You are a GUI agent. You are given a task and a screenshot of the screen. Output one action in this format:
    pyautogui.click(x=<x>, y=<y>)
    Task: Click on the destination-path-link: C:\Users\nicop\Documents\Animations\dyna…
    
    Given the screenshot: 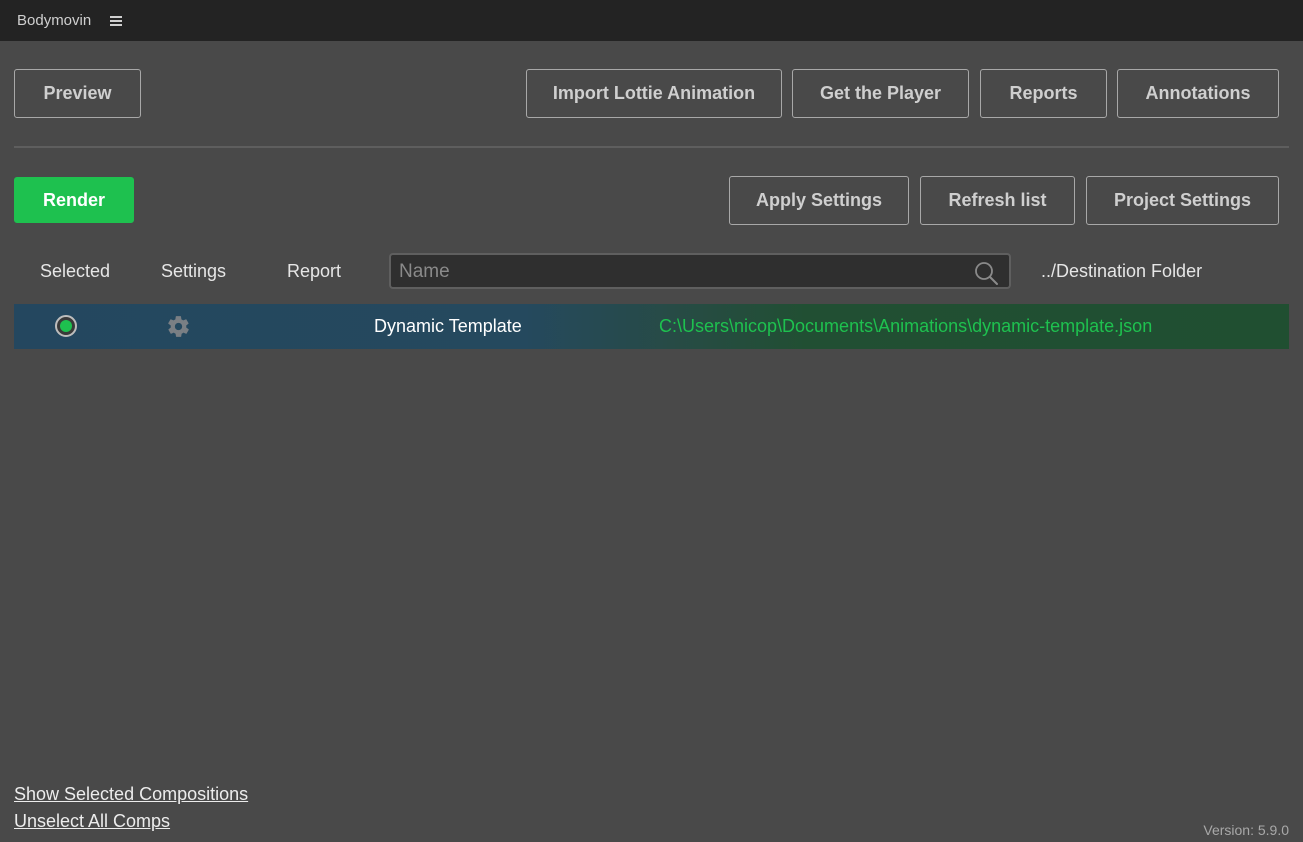 What is the action you would take?
    pyautogui.click(x=905, y=326)
    